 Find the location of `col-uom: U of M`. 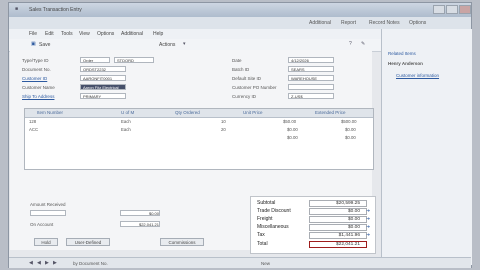

col-uom: U of M is located at coordinates (127, 112).